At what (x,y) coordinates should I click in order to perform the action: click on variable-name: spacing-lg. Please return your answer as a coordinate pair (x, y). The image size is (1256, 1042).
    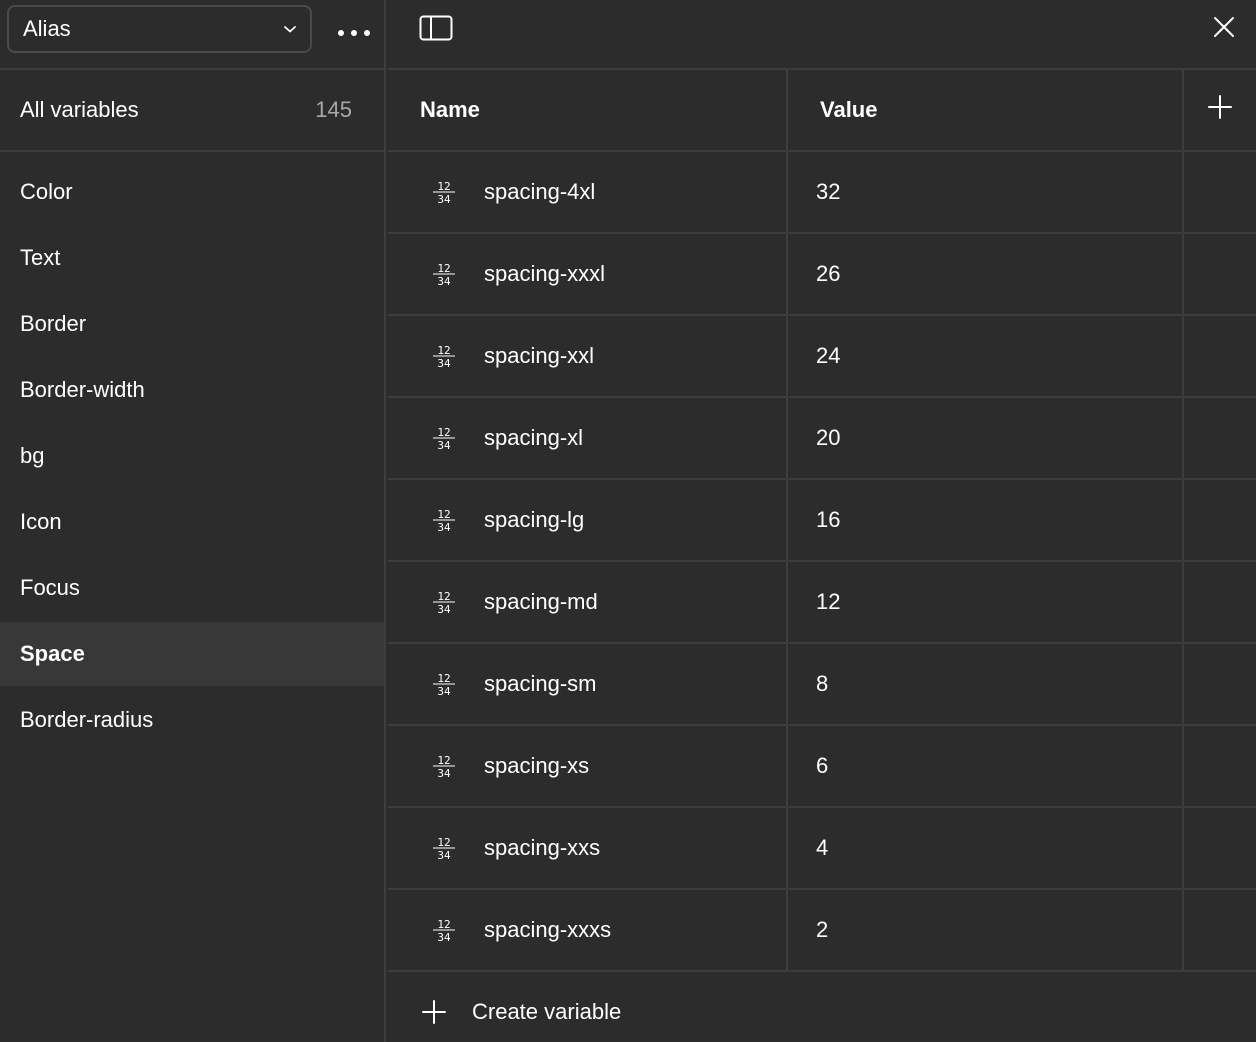
    Looking at the image, I should click on (534, 519).